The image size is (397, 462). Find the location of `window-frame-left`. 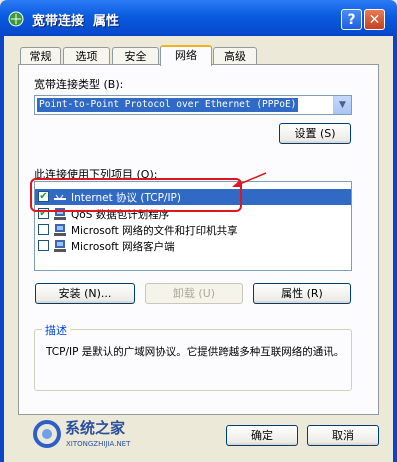

window-frame-left is located at coordinates (2, 249).